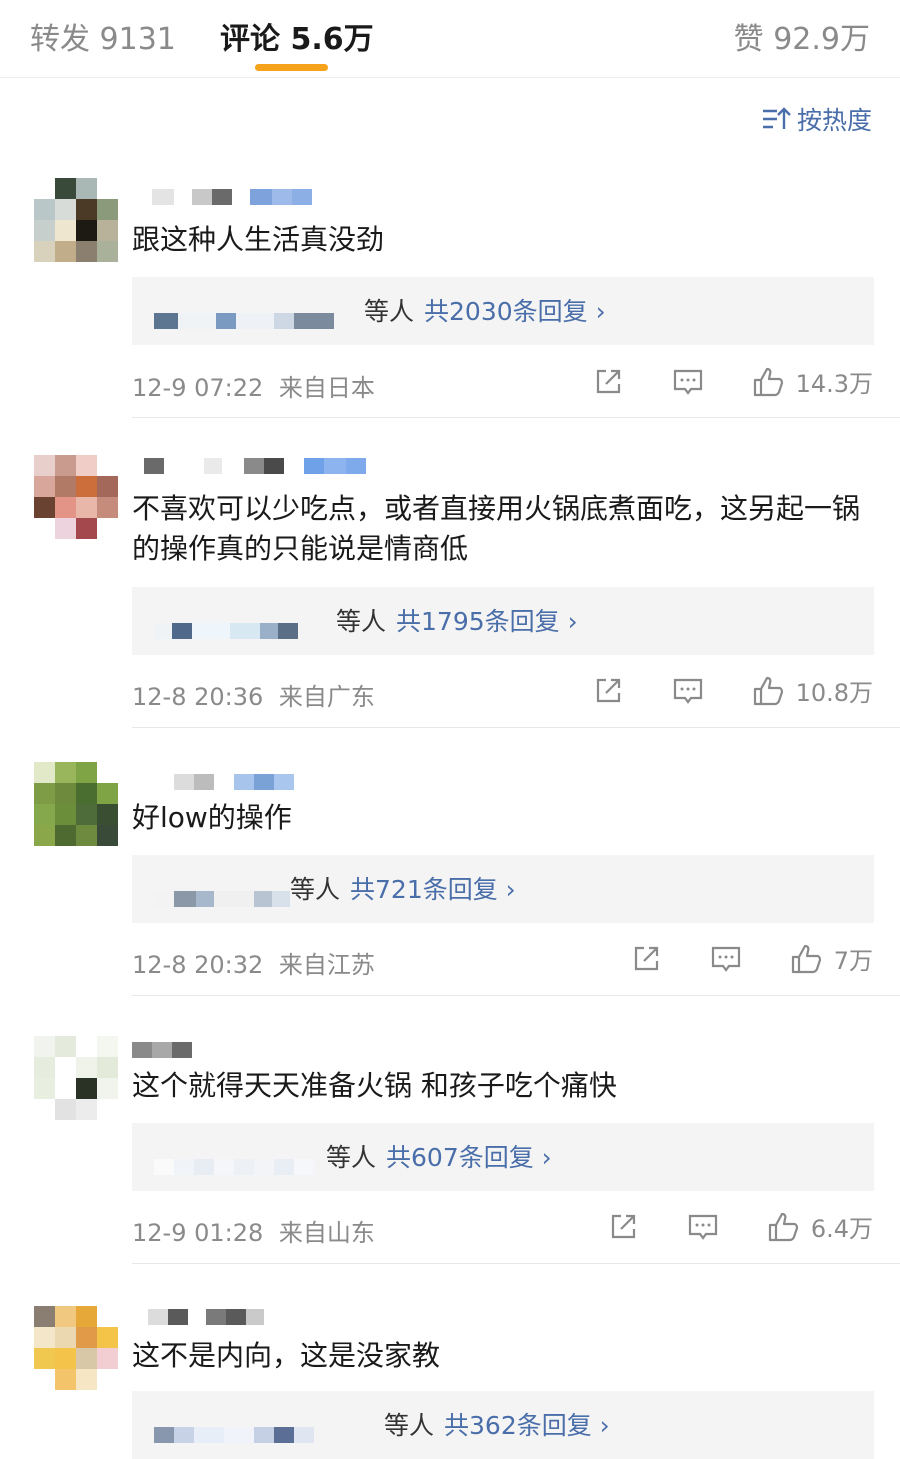 This screenshot has height=1459, width=900. Describe the element at coordinates (212, 817) in the screenshot. I see `comment-text: 好low的操作` at that location.